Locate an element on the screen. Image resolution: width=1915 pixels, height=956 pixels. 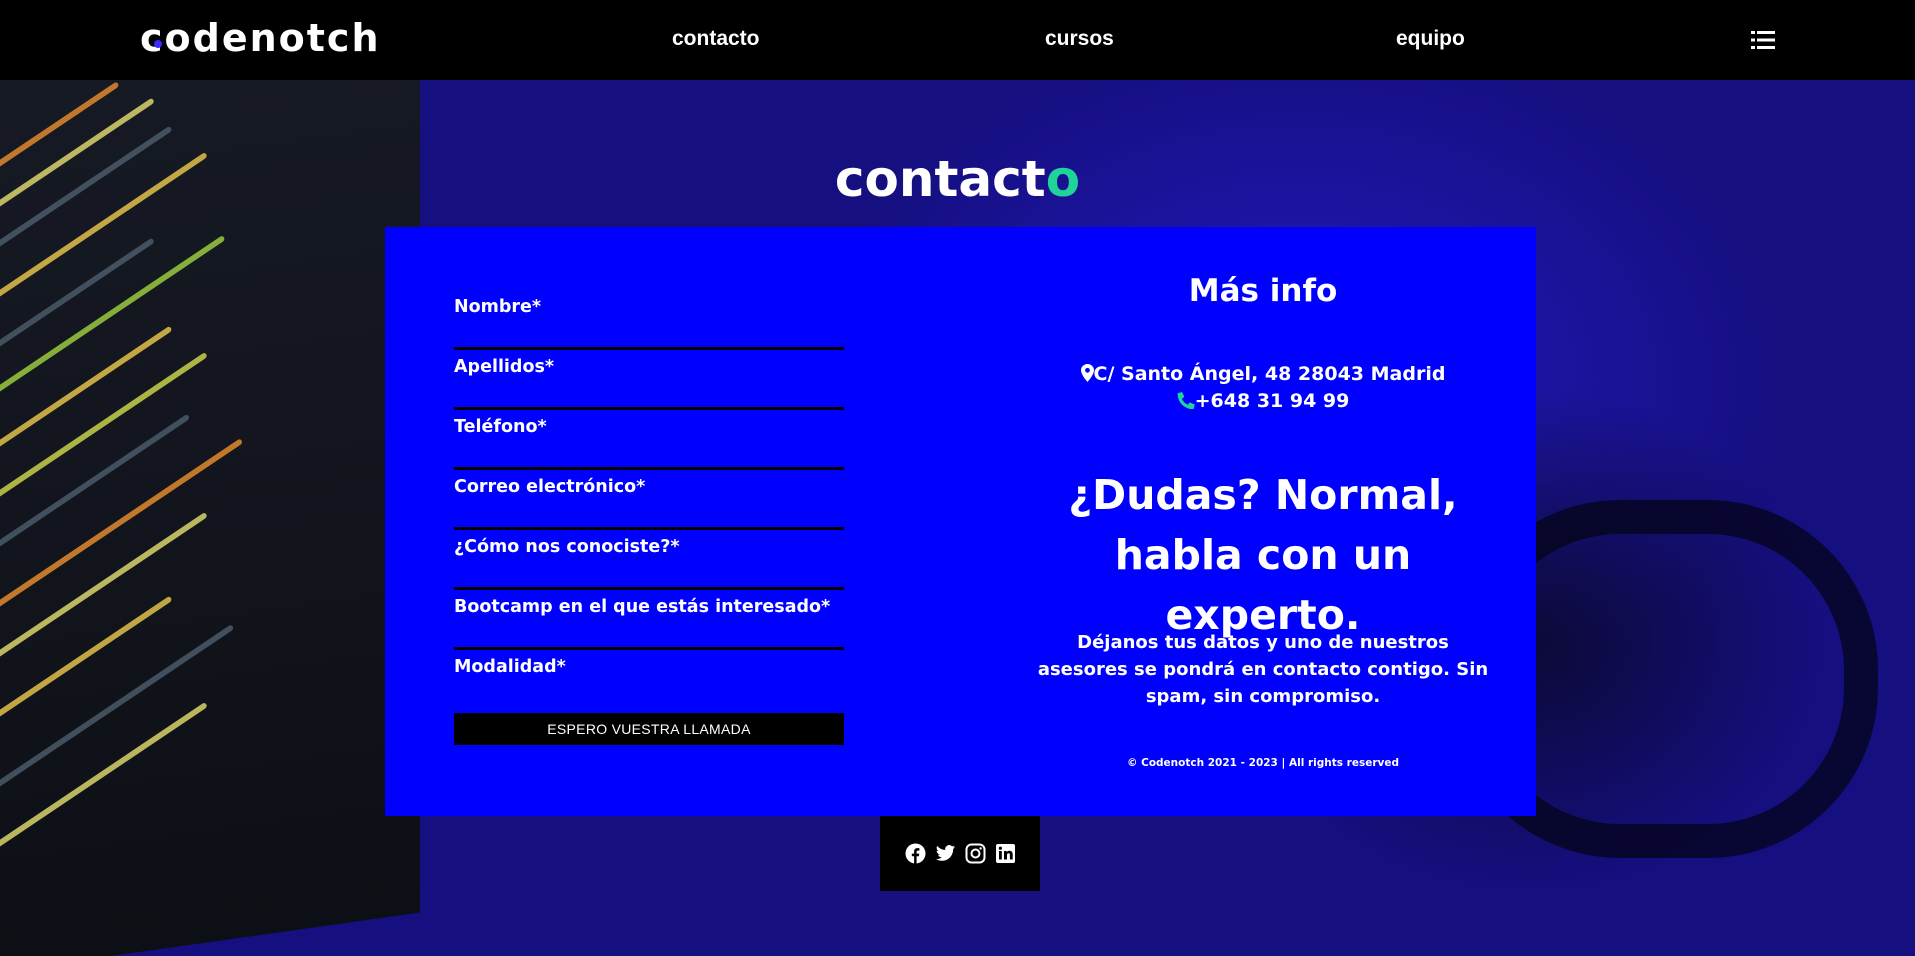
field-apellidos: Apellidos* is located at coordinates (649, 385).